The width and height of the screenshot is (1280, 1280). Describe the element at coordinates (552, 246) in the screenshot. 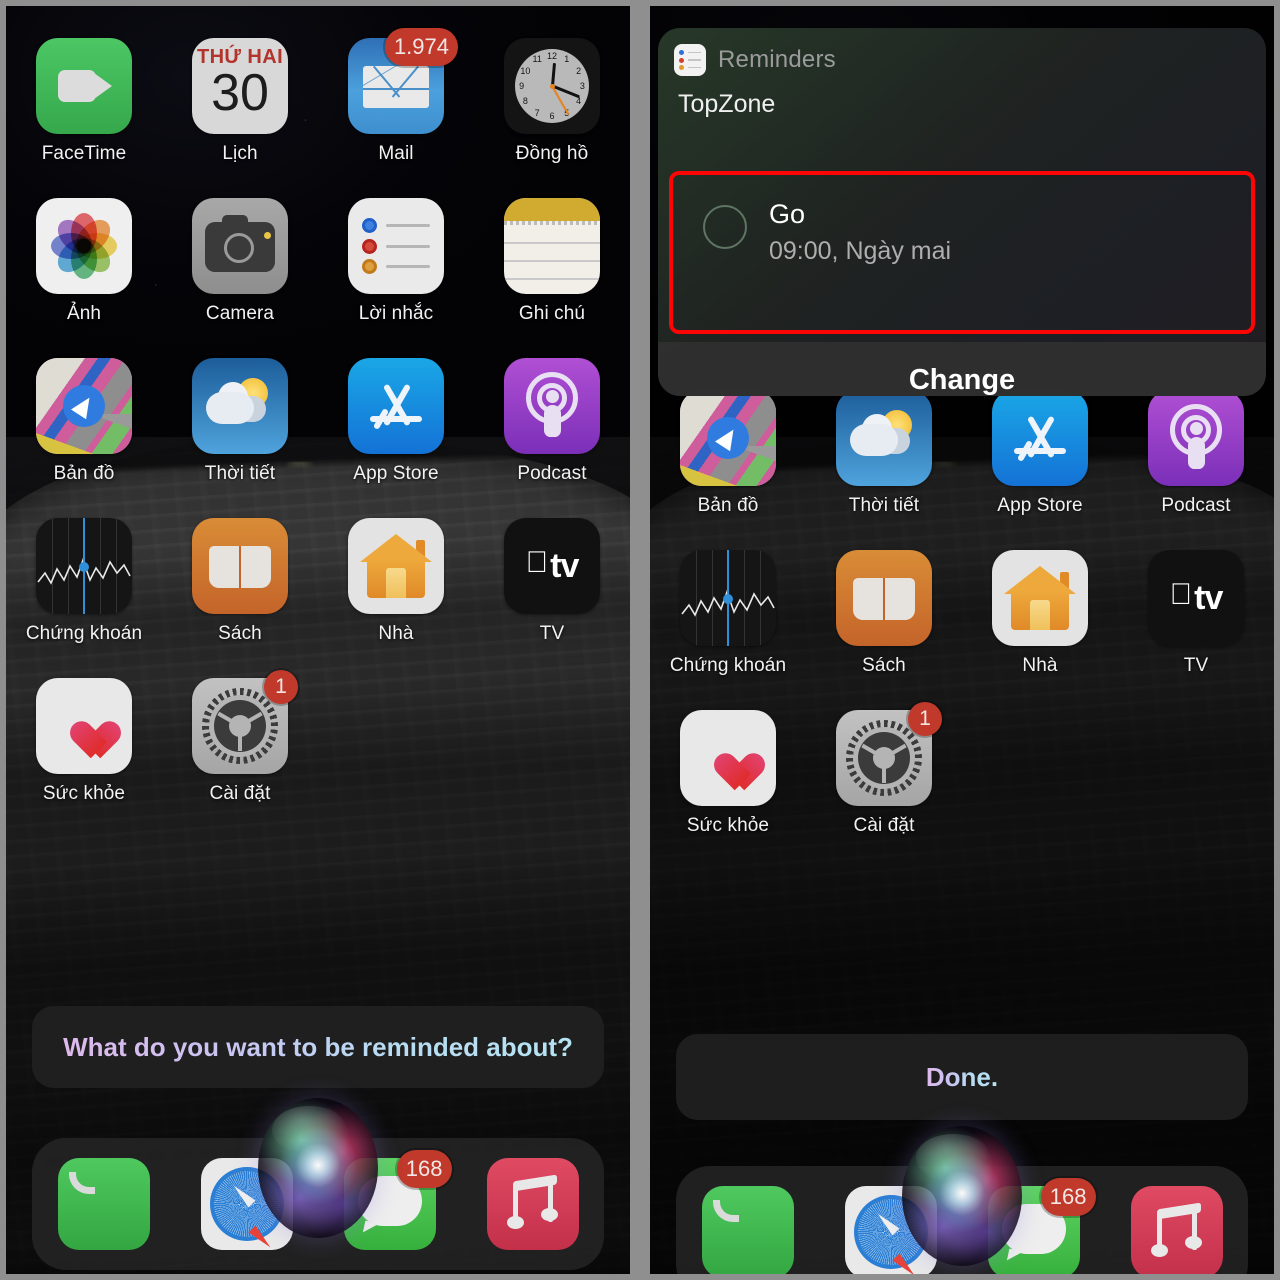

I see `notes-icon` at that location.